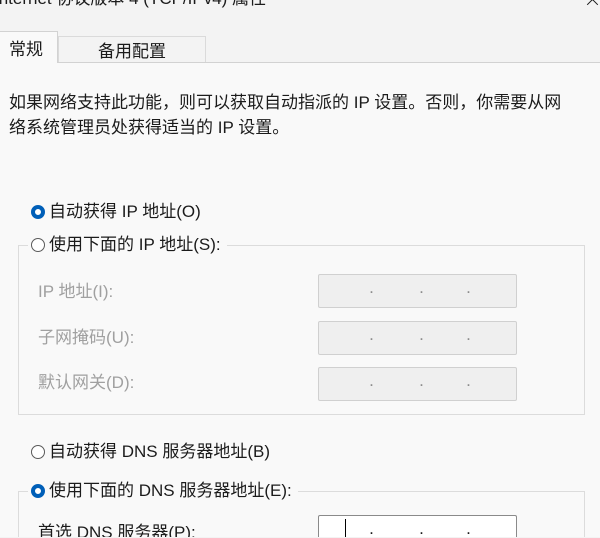 The height and width of the screenshot is (538, 600). What do you see at coordinates (417, 338) in the screenshot?
I see `subnet-mask-input: . . .` at bounding box center [417, 338].